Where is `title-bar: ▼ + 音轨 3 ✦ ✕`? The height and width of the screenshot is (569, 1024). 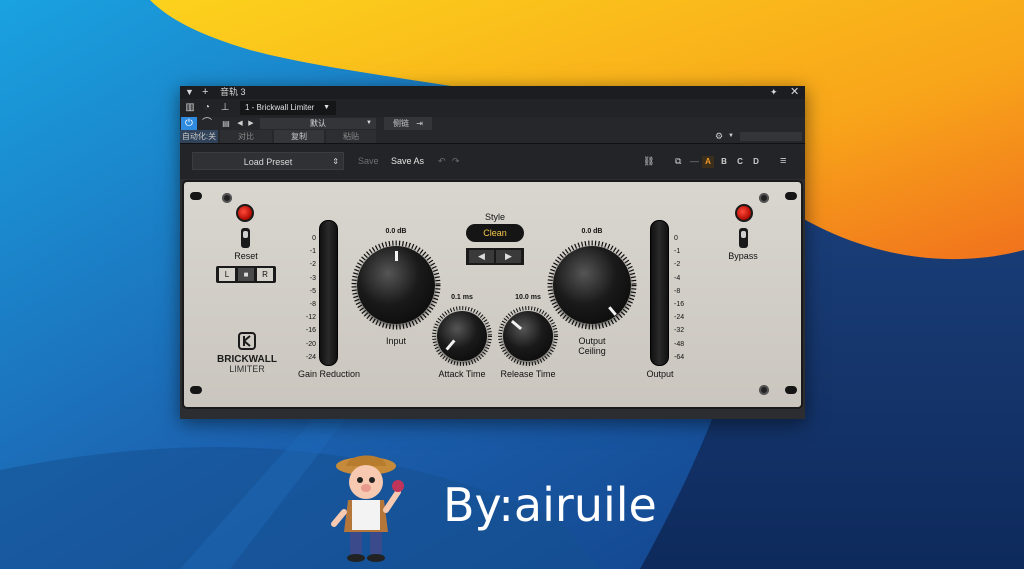 title-bar: ▼ + 音轨 3 ✦ ✕ is located at coordinates (492, 92).